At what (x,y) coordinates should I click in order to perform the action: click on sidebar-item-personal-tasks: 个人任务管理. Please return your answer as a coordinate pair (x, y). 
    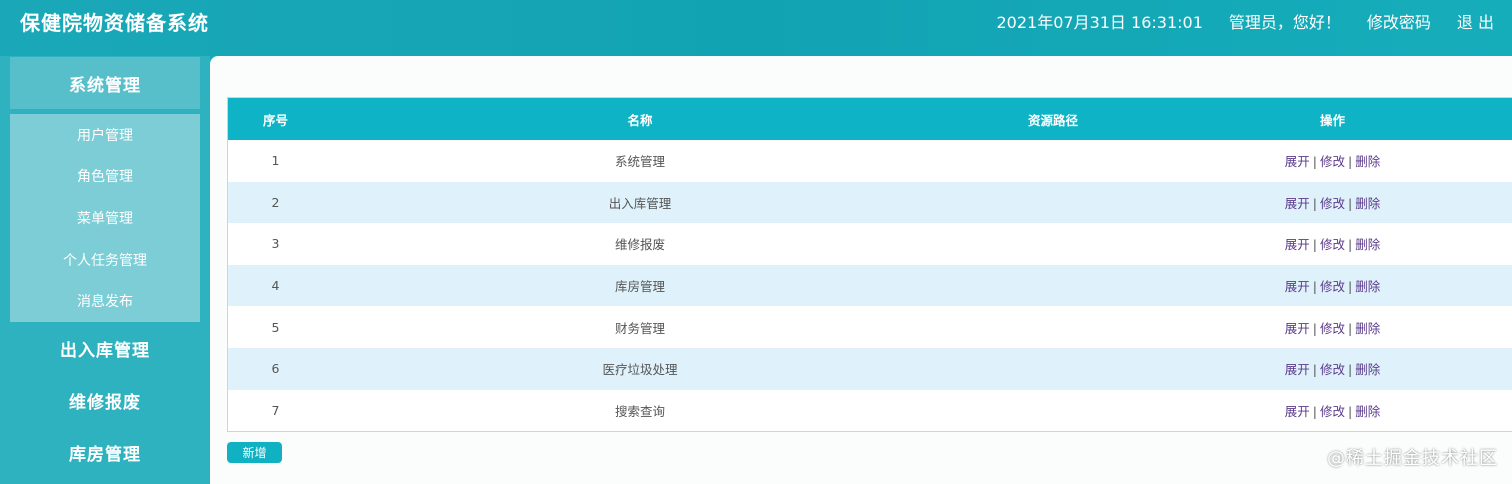
    Looking at the image, I should click on (105, 260).